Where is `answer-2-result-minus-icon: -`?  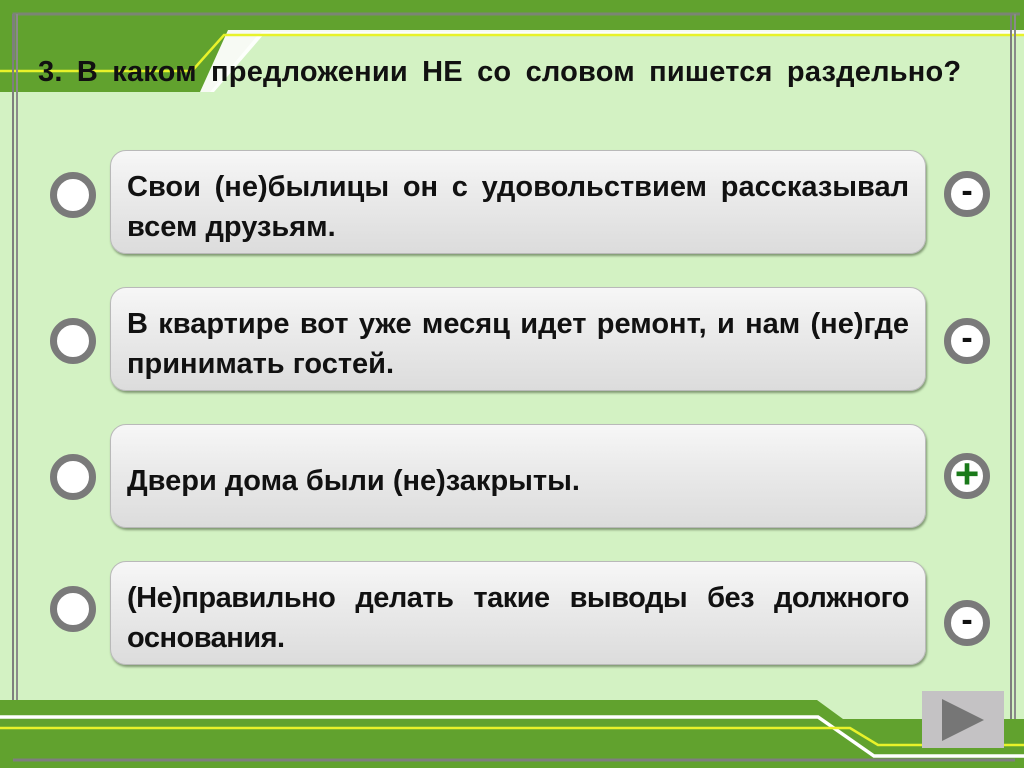 answer-2-result-minus-icon: - is located at coordinates (967, 341).